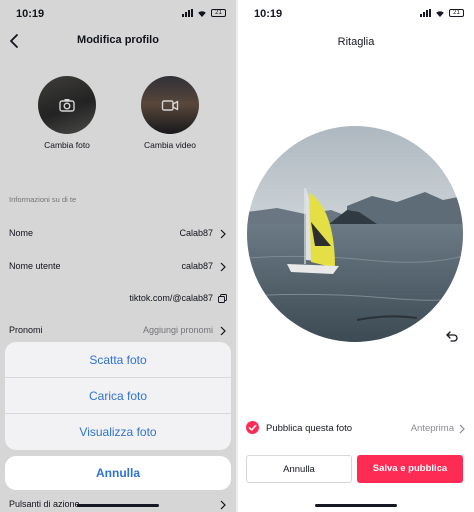 The image size is (474, 512). I want to click on status-icons: 21, so click(442, 13).